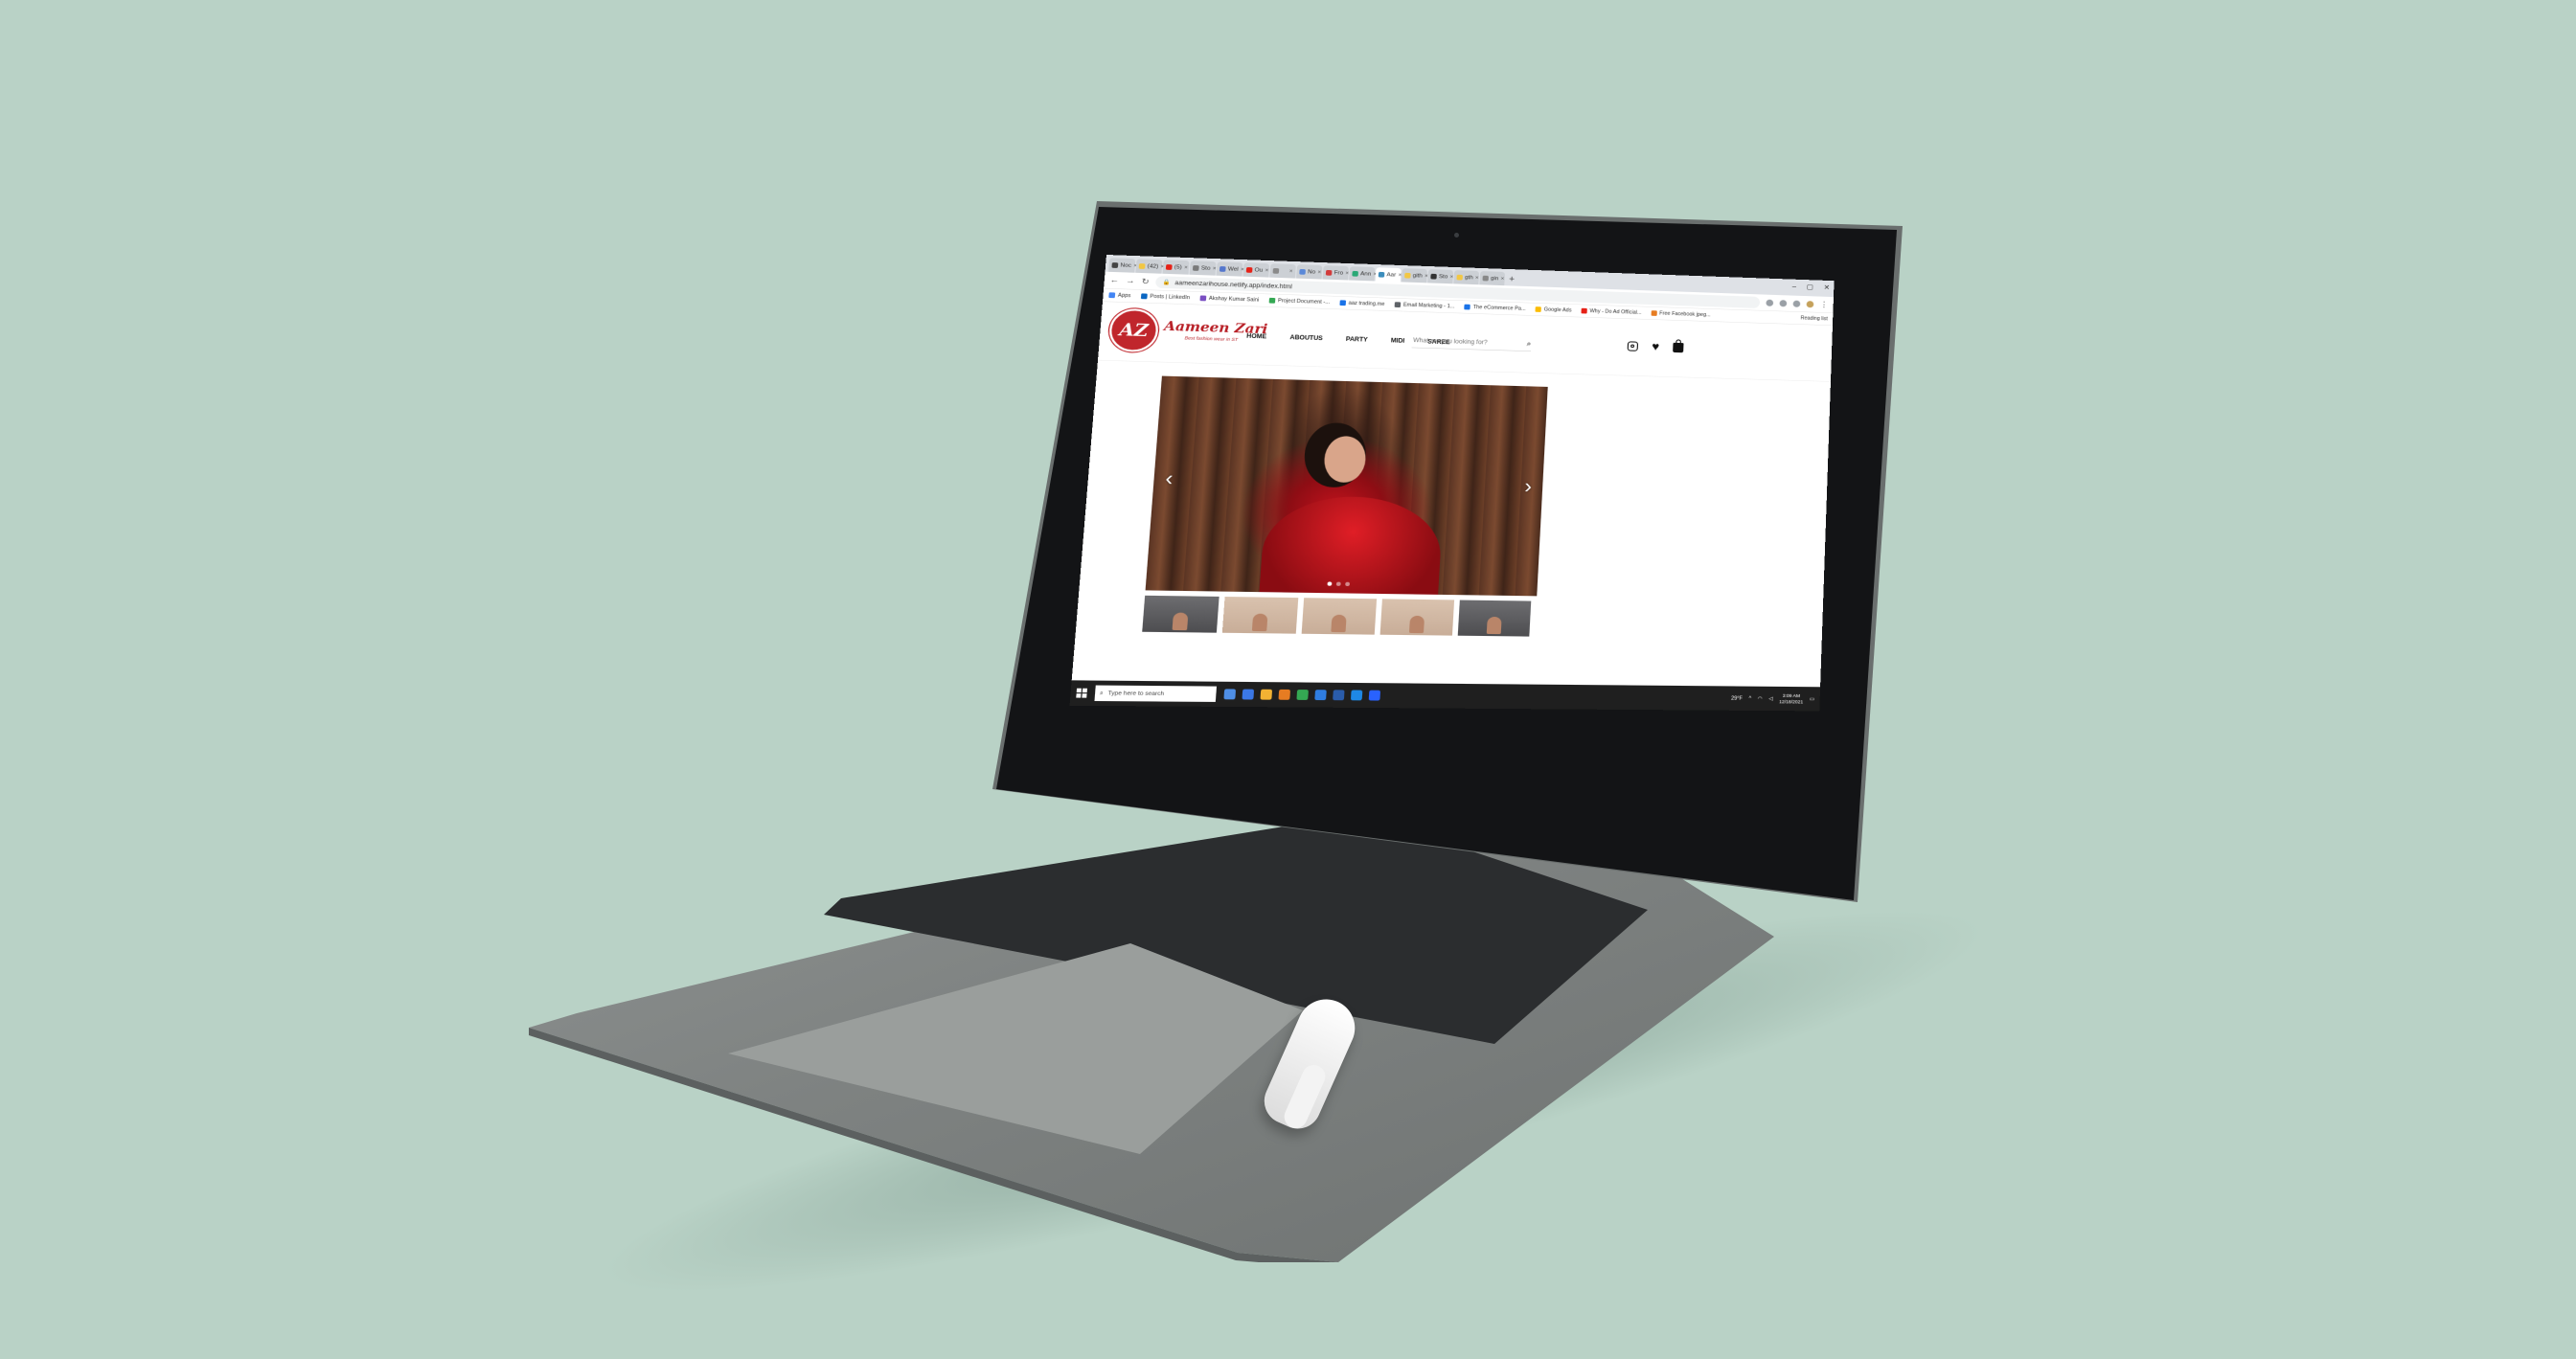 This screenshot has width=2576, height=1359. I want to click on browser-tab: No ×, so click(1309, 272).